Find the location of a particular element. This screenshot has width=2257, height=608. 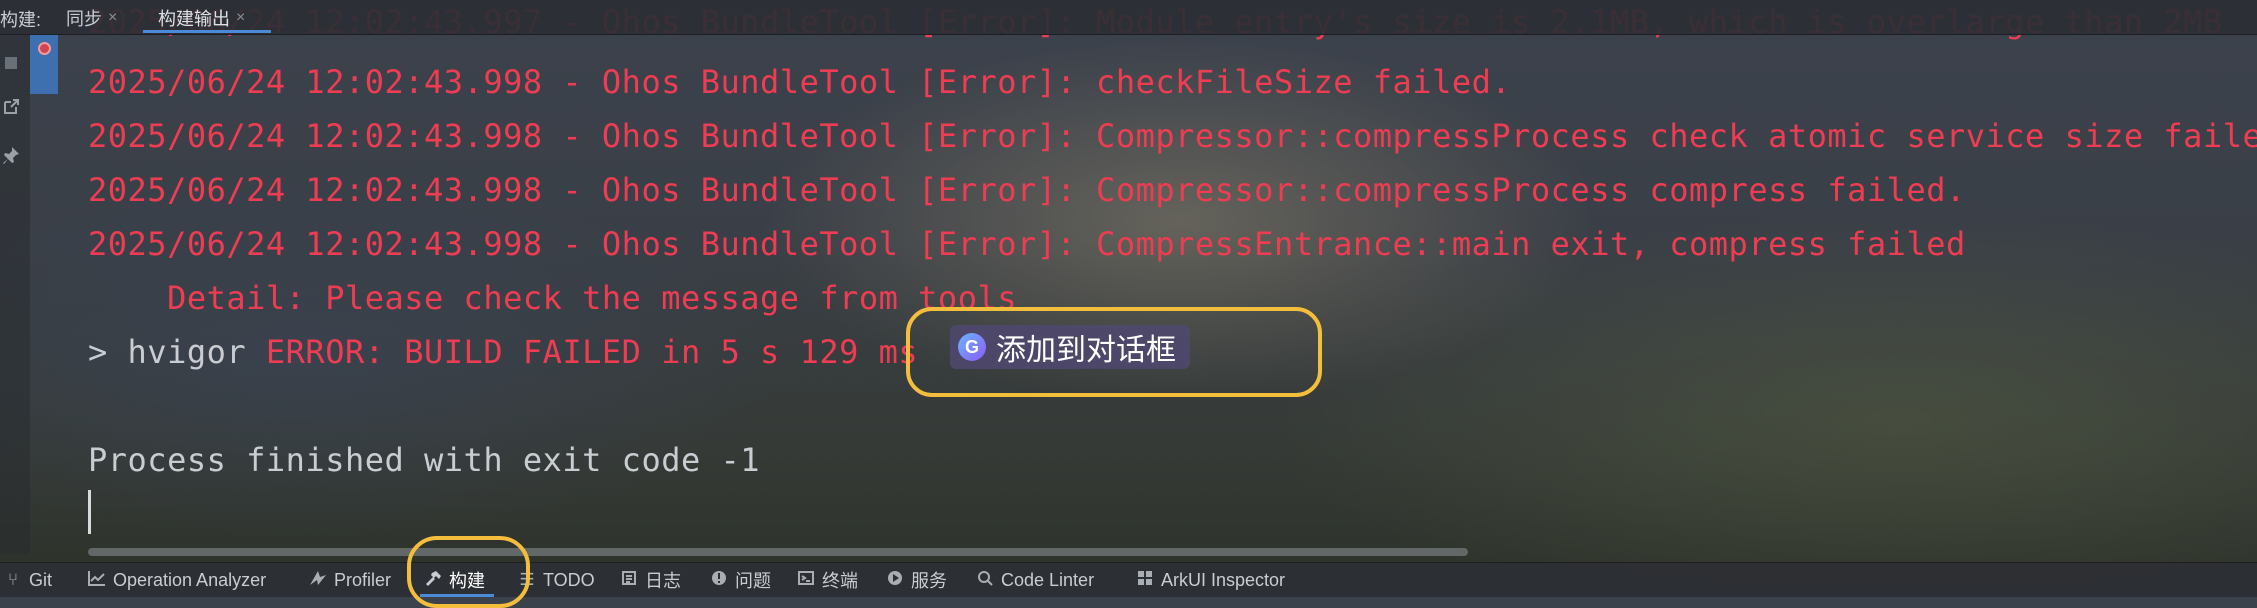

horizontal-scrollbar is located at coordinates (778, 552).